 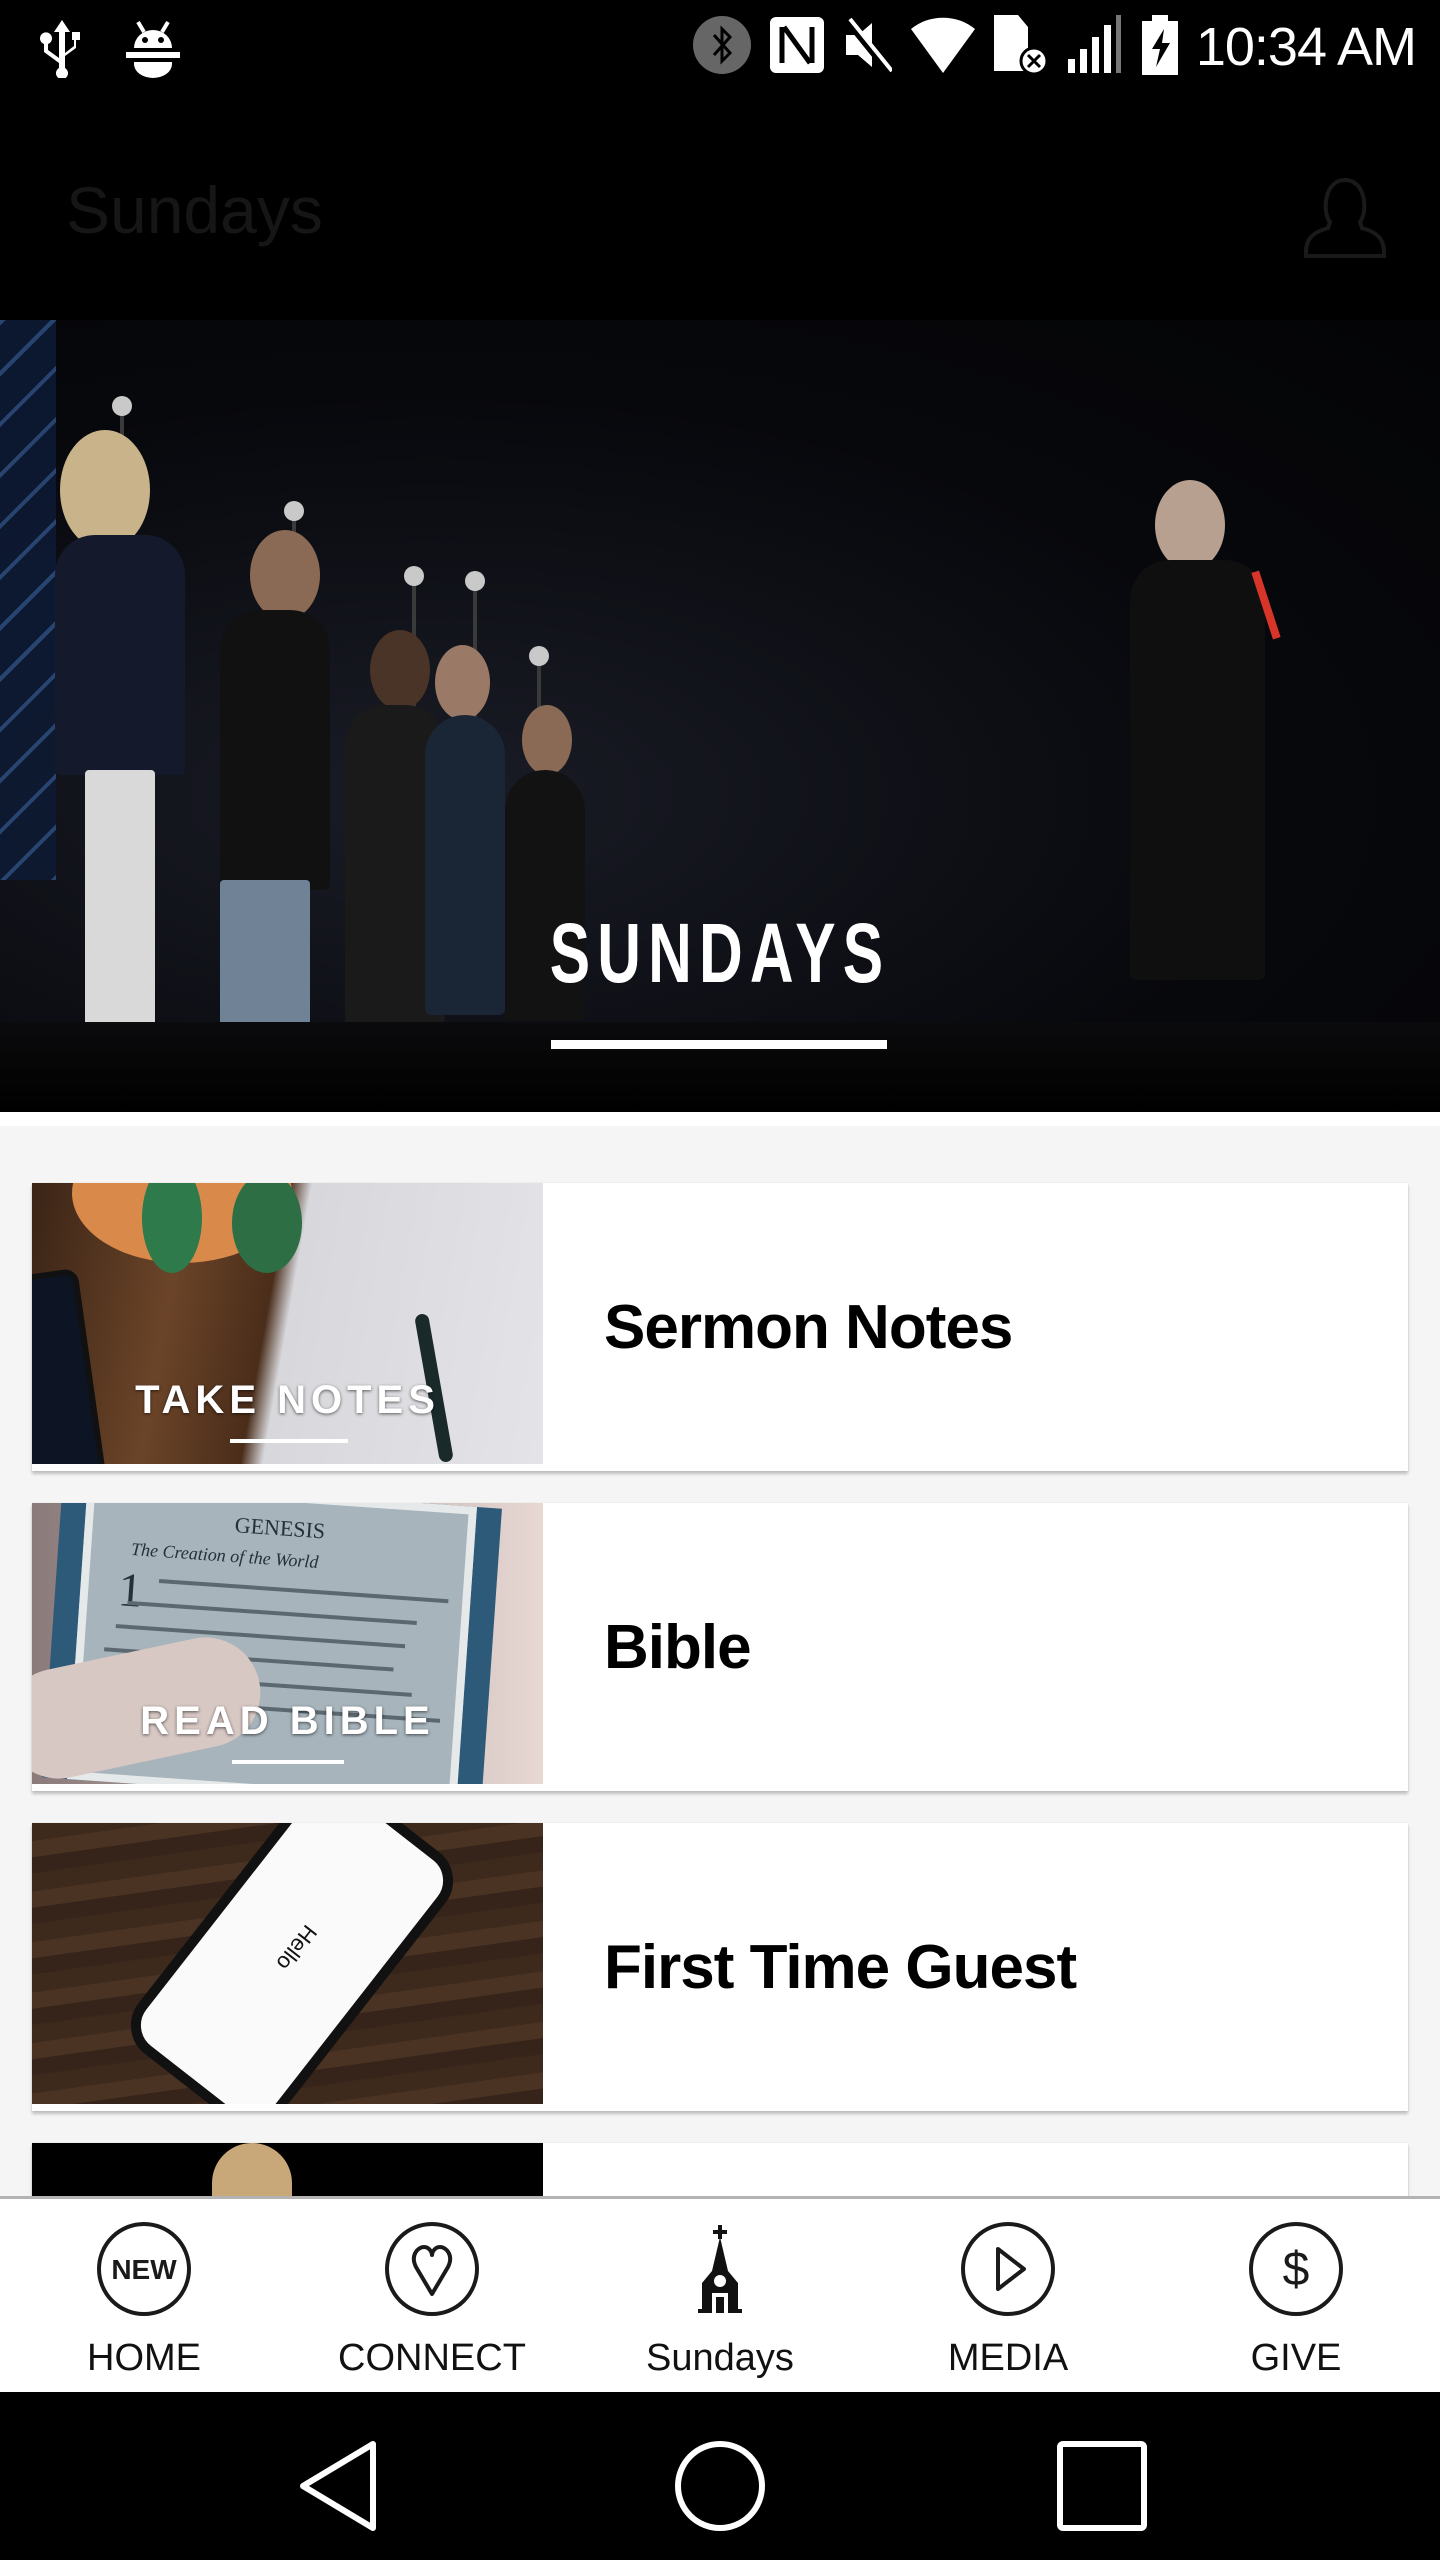 I want to click on card-title: Bible, so click(x=678, y=1647).